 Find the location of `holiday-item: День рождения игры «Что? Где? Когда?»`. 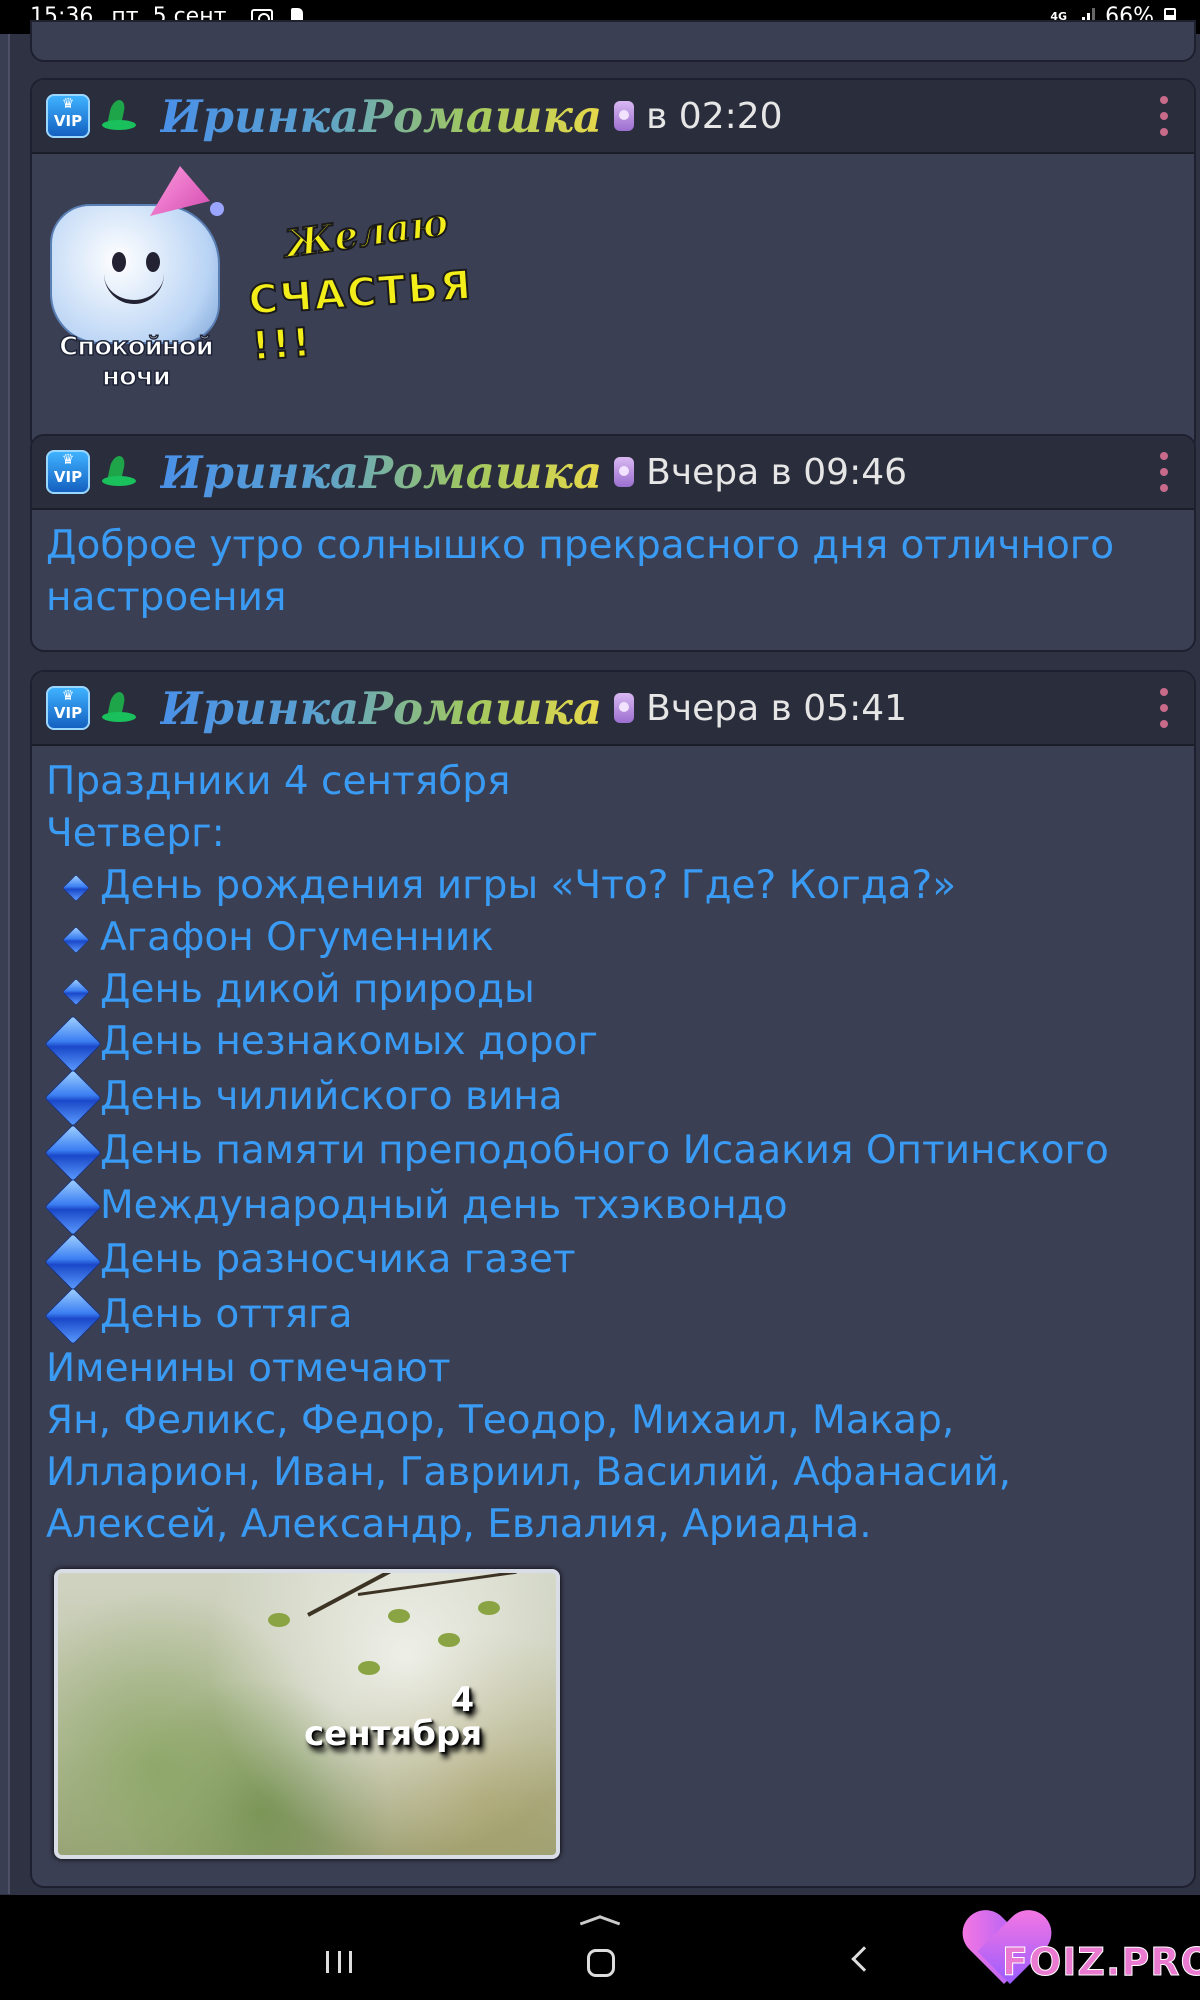

holiday-item: День рождения игры «Что? Где? Когда?» is located at coordinates (612, 886).